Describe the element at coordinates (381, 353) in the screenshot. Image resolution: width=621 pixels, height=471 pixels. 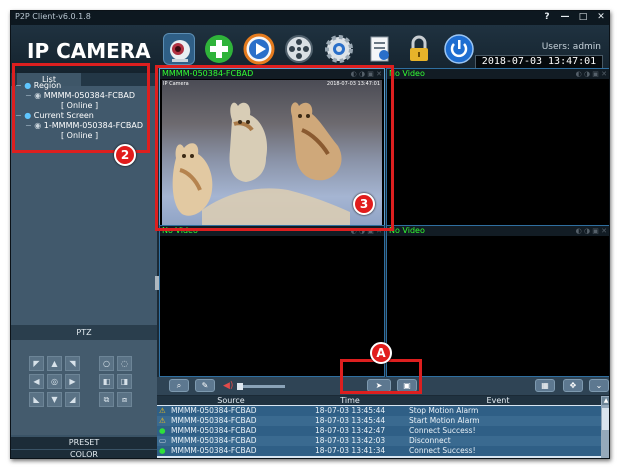
I see `callout-badge-a: A` at that location.